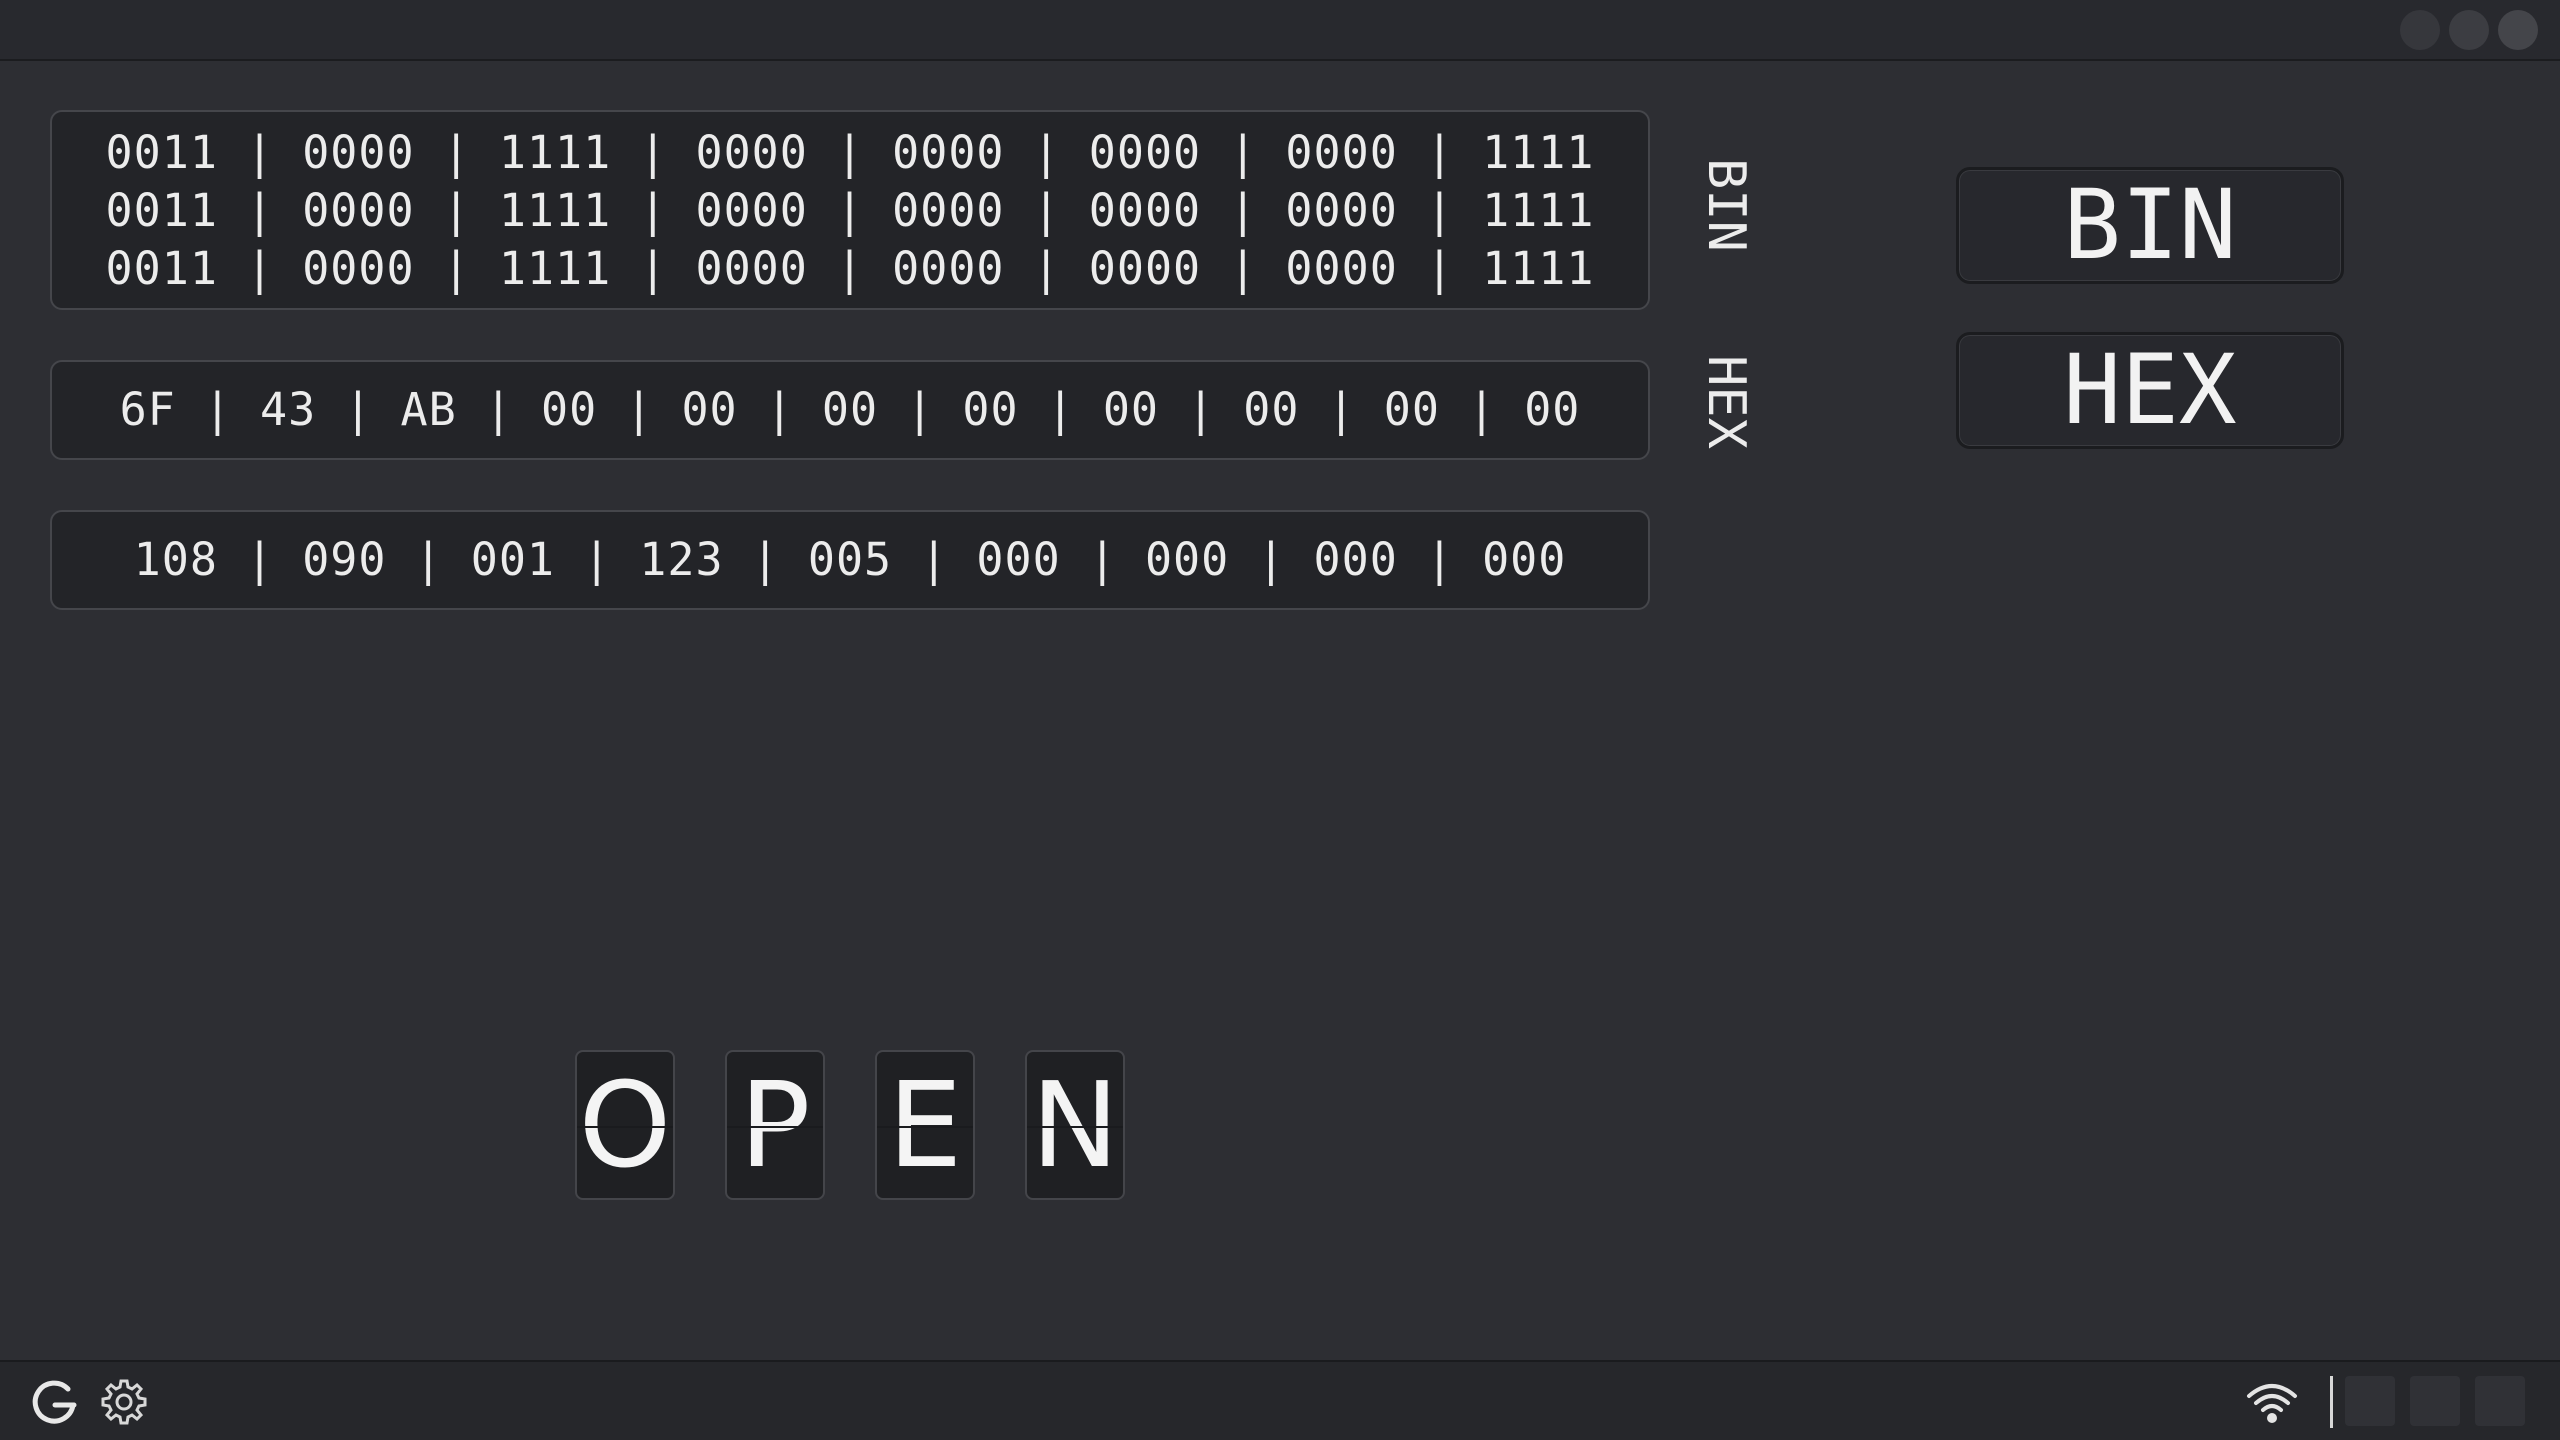 The image size is (2560, 1440). What do you see at coordinates (2272, 1405) in the screenshot?
I see `wifi-icon` at bounding box center [2272, 1405].